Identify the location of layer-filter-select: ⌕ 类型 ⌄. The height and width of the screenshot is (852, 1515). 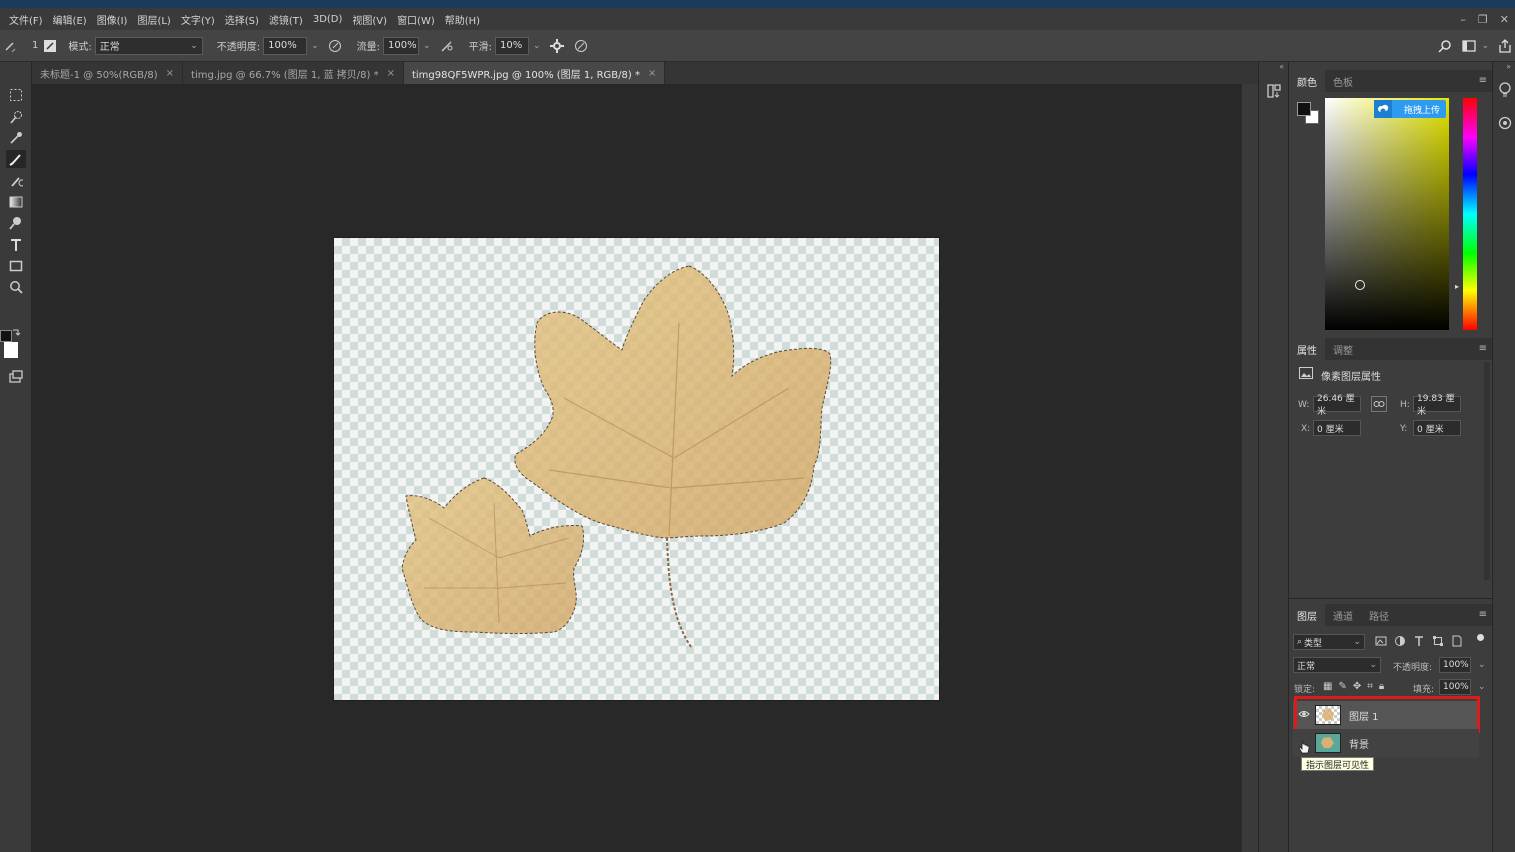
(1329, 642).